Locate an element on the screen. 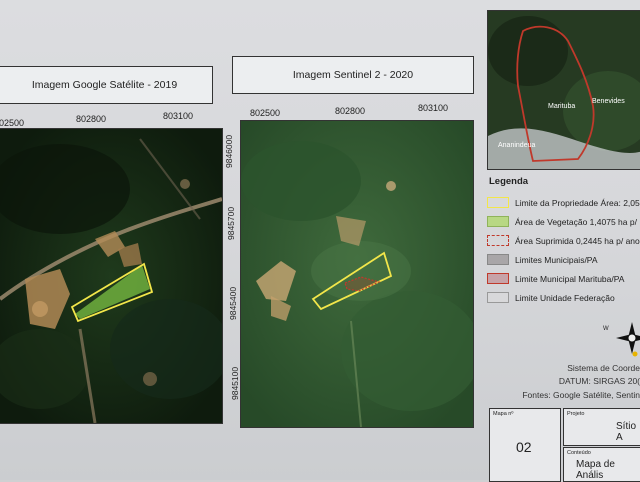 Image resolution: width=640 pixels, height=482 pixels. right-panel-title: Imagem Sentinel 2 - 2020 is located at coordinates (353, 75).